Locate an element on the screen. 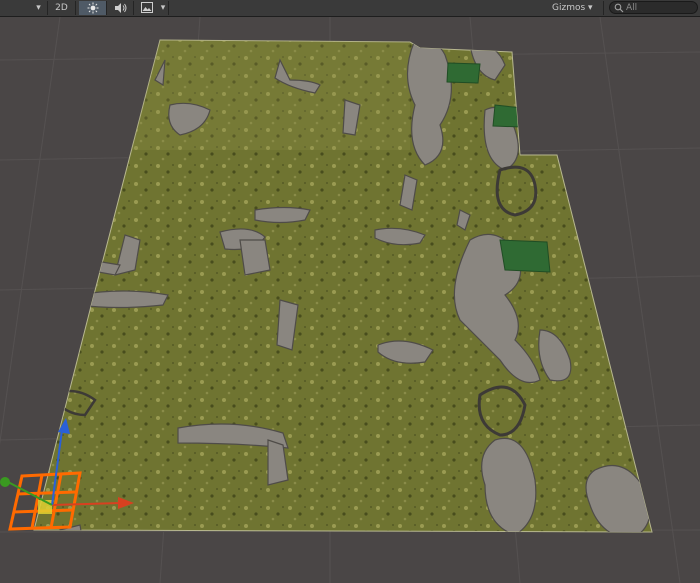 The width and height of the screenshot is (700, 583). scene-effects-button is located at coordinates (147, 8).